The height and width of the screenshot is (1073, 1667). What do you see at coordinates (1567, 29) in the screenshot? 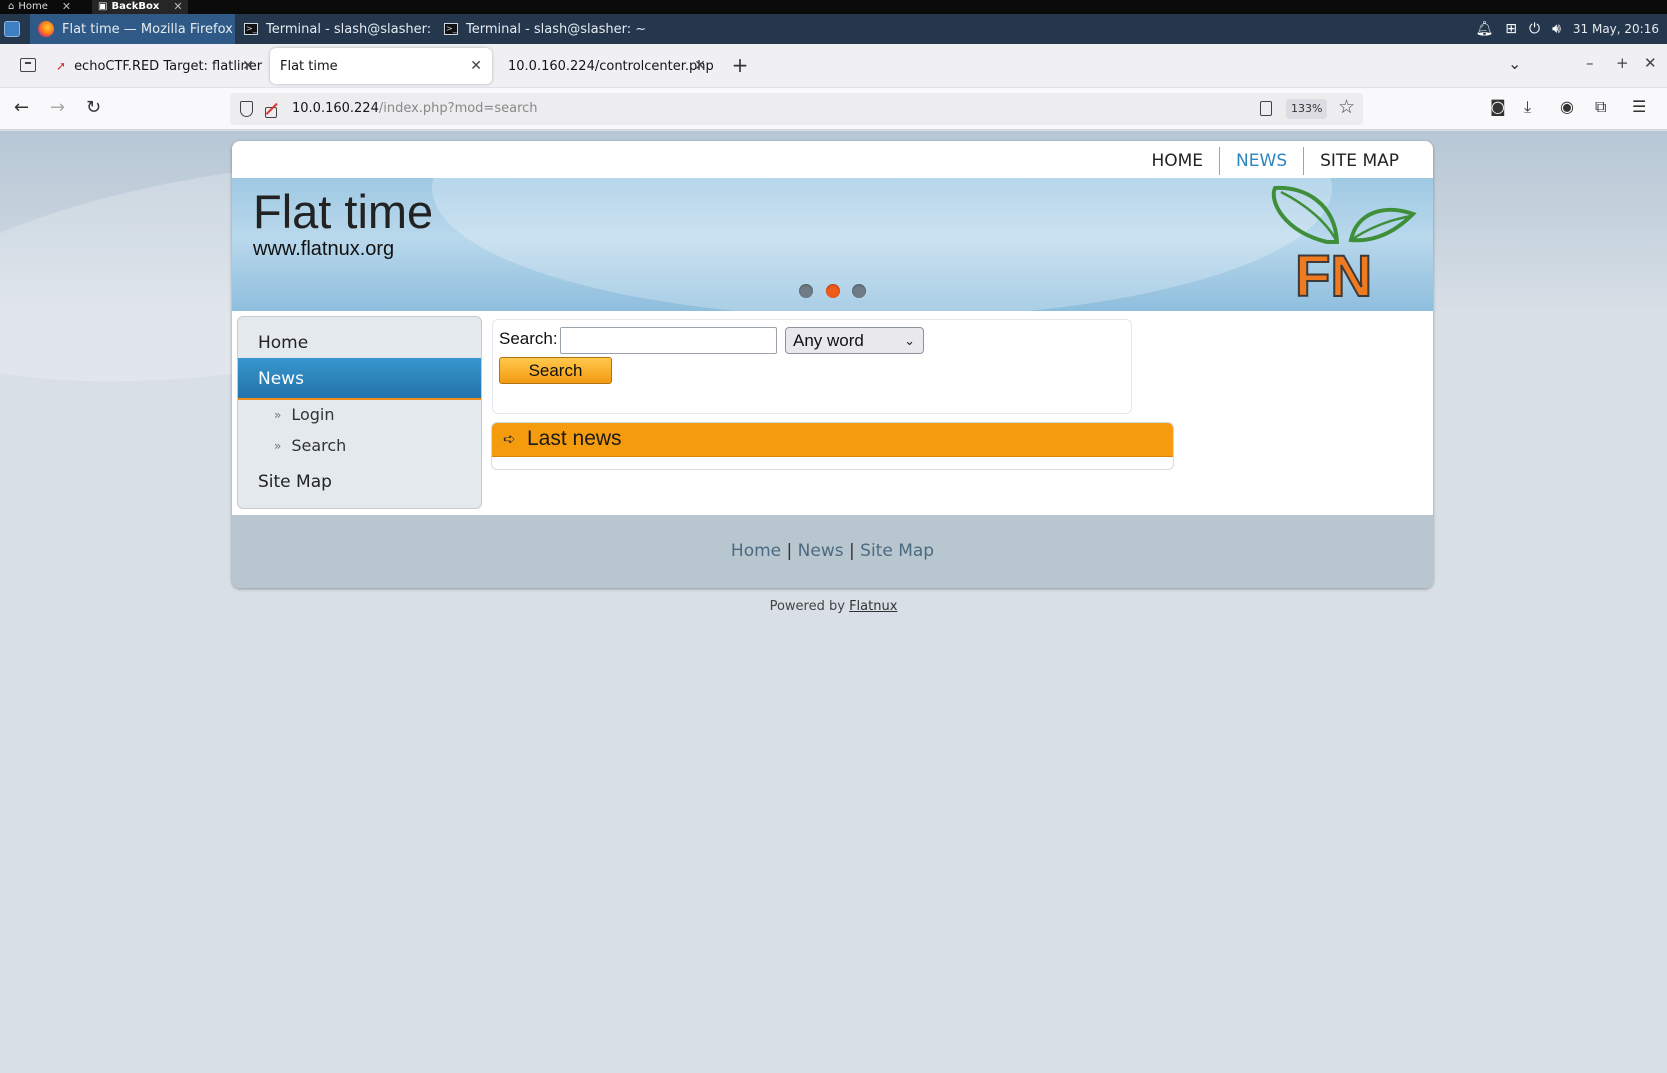
I see `system-tray: 🔔︎ ⊞ ⏻ 🔊︎ 31 May, 20:16` at bounding box center [1567, 29].